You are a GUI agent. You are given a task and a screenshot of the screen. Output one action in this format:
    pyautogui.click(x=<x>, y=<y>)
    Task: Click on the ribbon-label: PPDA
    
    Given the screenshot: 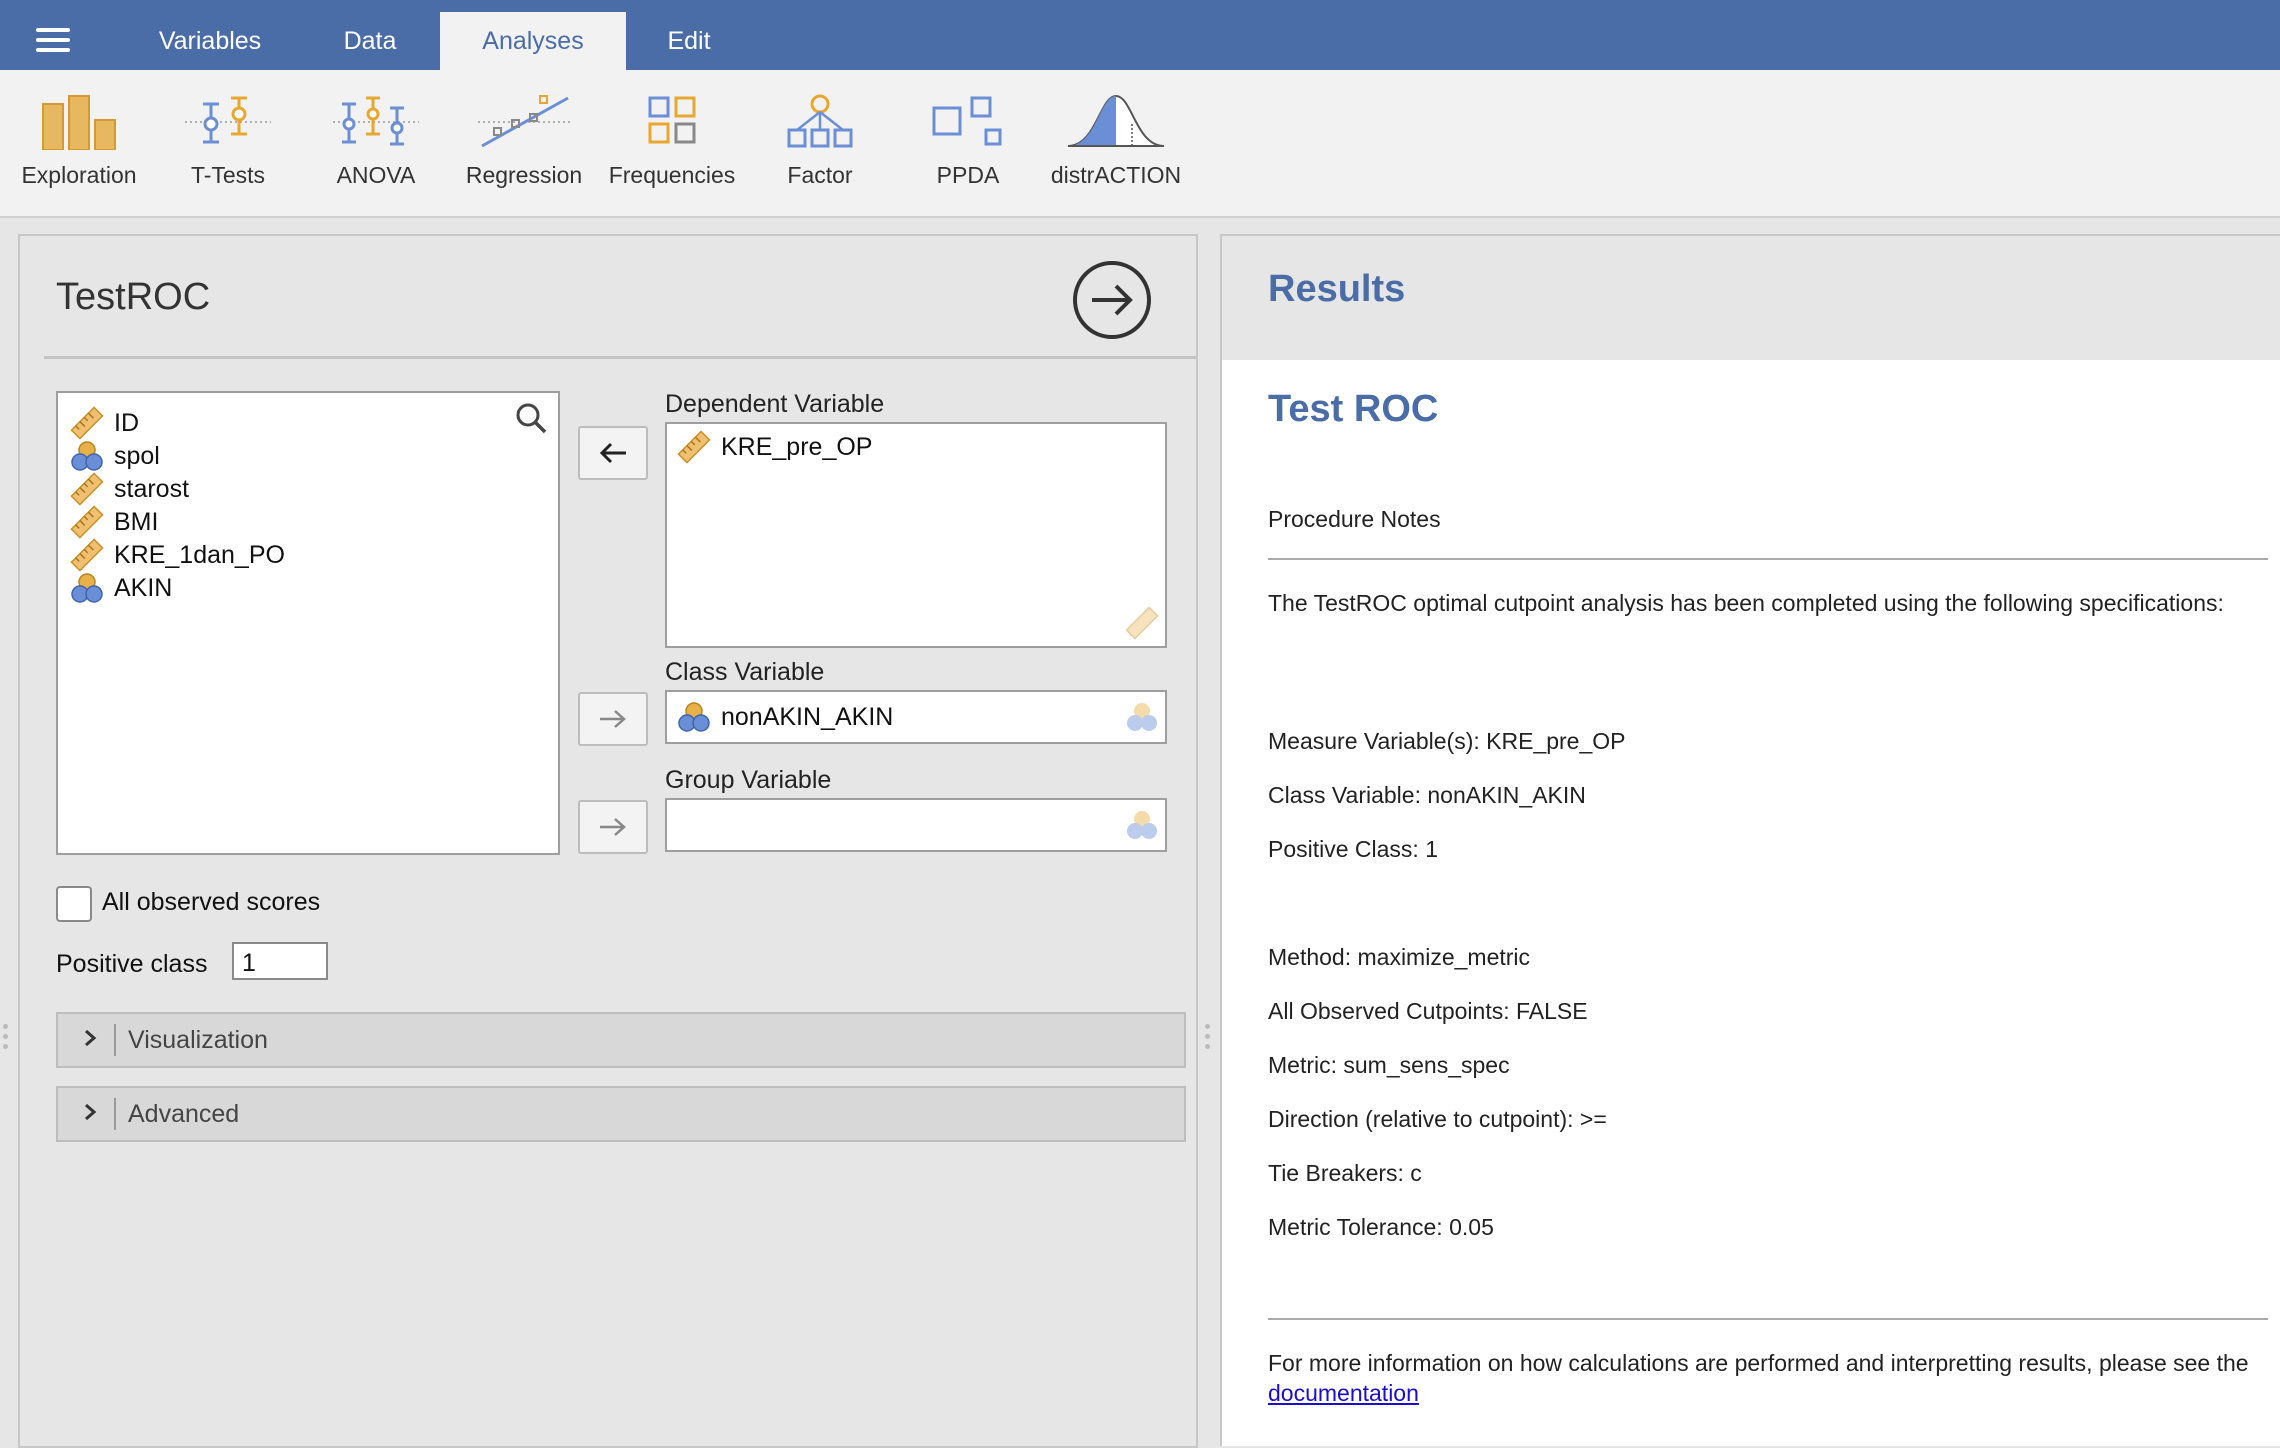 What is the action you would take?
    pyautogui.click(x=968, y=175)
    